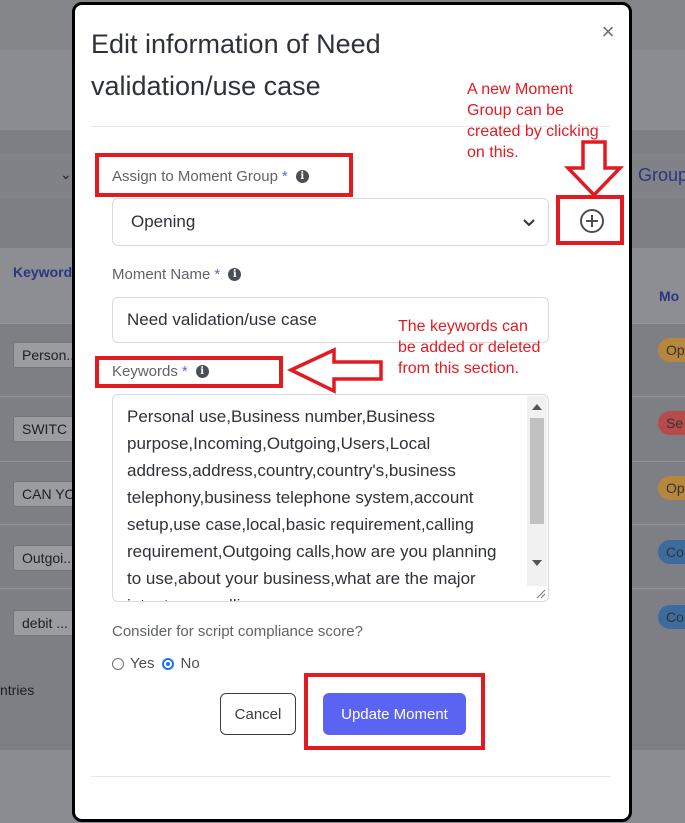 The height and width of the screenshot is (823, 685). What do you see at coordinates (463, 326) in the screenshot?
I see `annotation-line: The keywords can` at bounding box center [463, 326].